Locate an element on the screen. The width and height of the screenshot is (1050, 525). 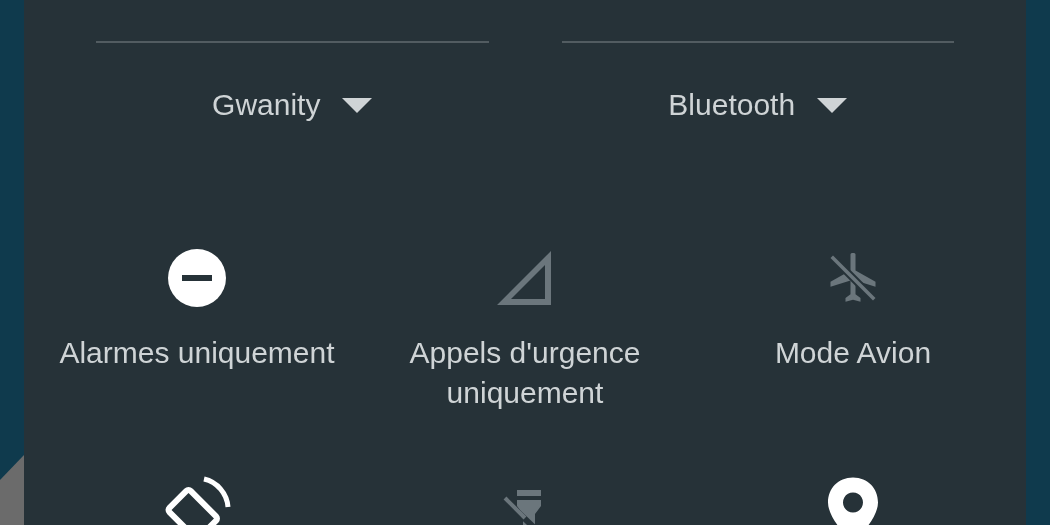
quick-setting-tile: Alarmes uniquement is located at coordinates (197, 328).